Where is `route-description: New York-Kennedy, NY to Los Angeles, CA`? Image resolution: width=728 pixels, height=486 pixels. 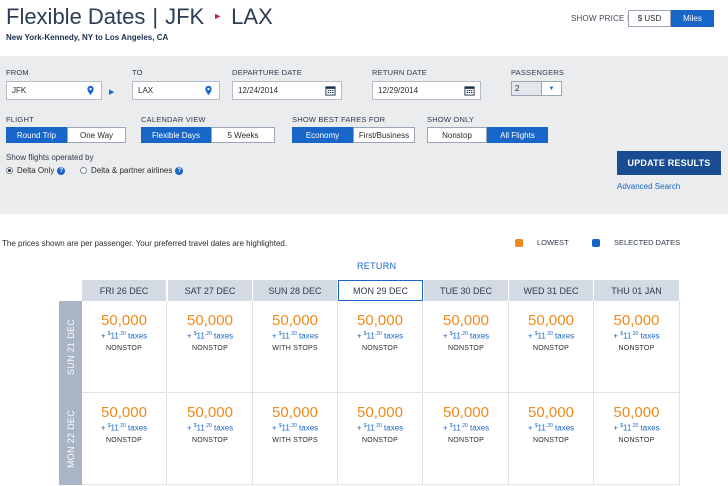
route-description: New York-Kennedy, NY to Los Angeles, CA is located at coordinates (87, 37).